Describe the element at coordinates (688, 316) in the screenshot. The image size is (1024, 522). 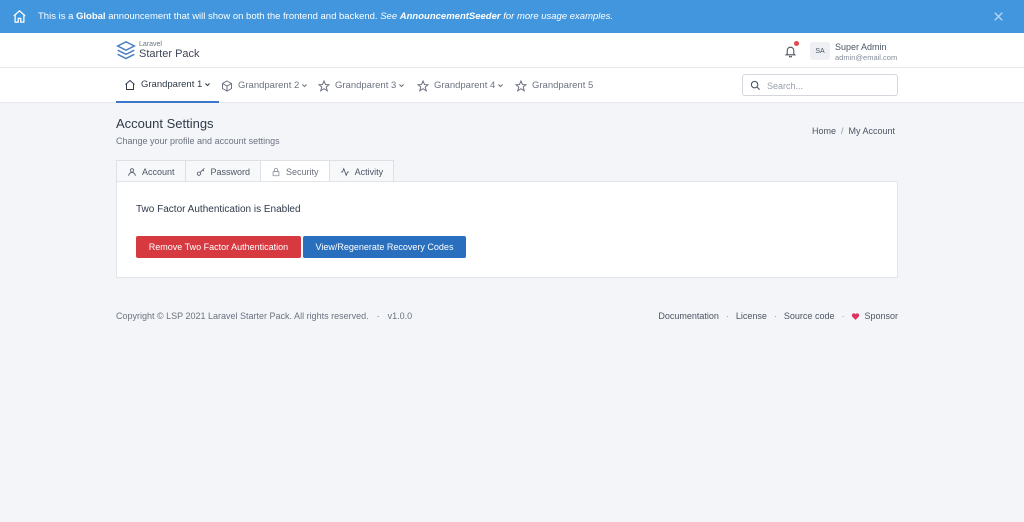
I see `footer-link-documentation: Documentation` at that location.